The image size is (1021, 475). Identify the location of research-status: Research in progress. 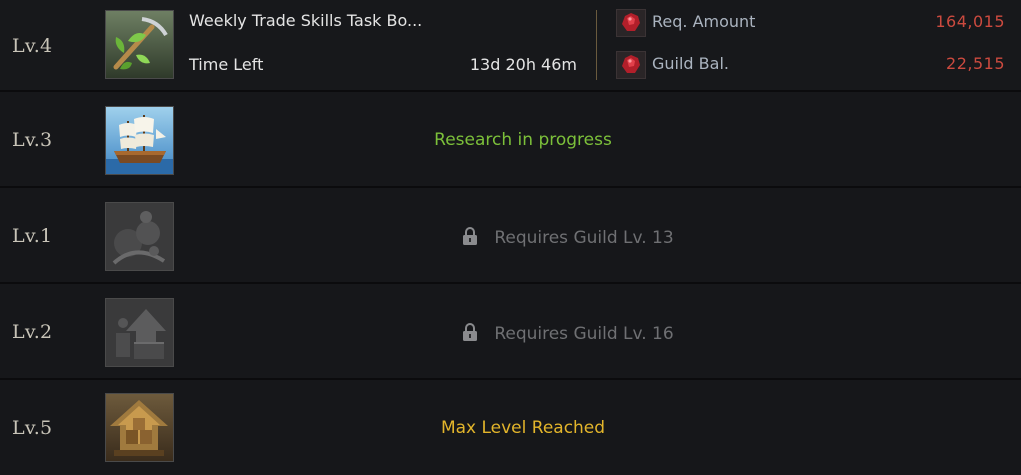
(523, 140).